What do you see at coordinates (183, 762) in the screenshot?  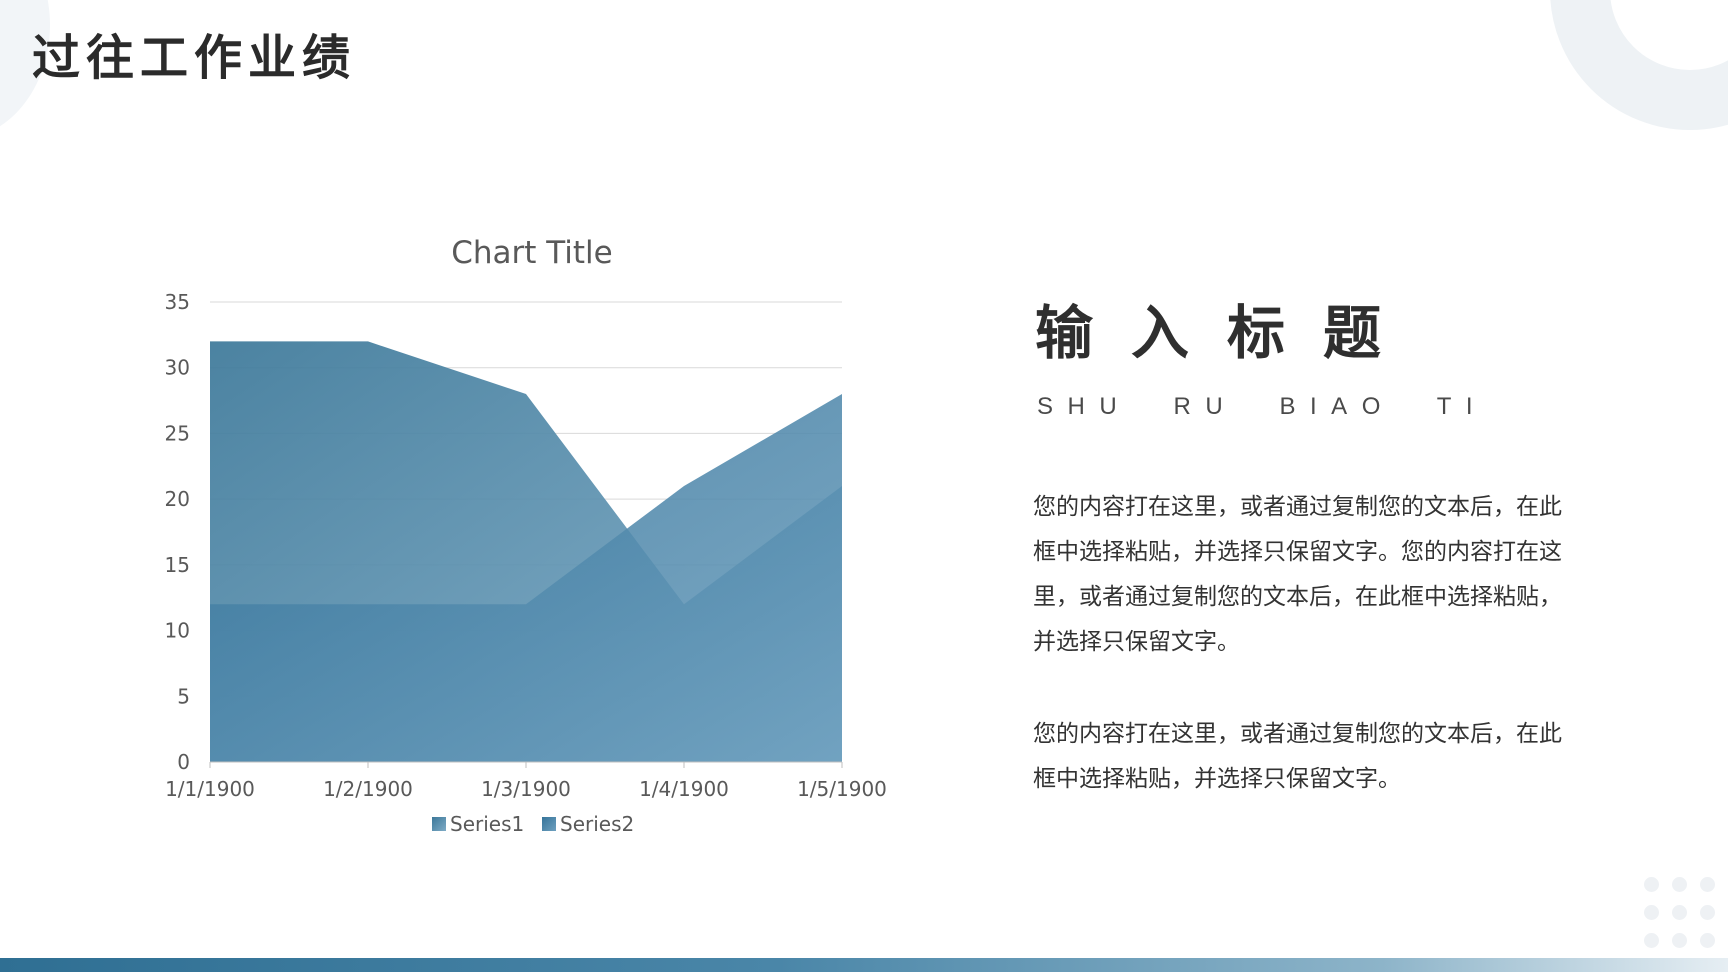 I see `y-tick-label: 0` at bounding box center [183, 762].